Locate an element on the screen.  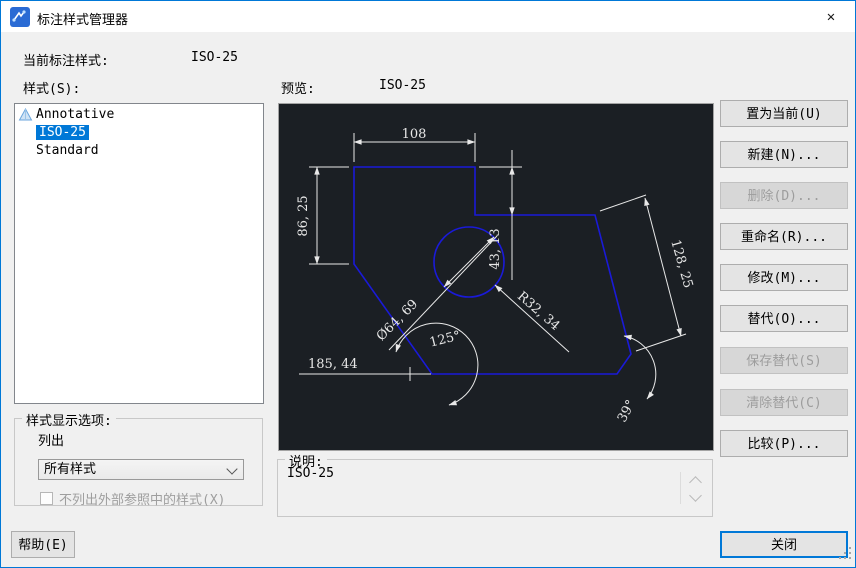
preview-style-value: ISO-25 is located at coordinates (402, 85).